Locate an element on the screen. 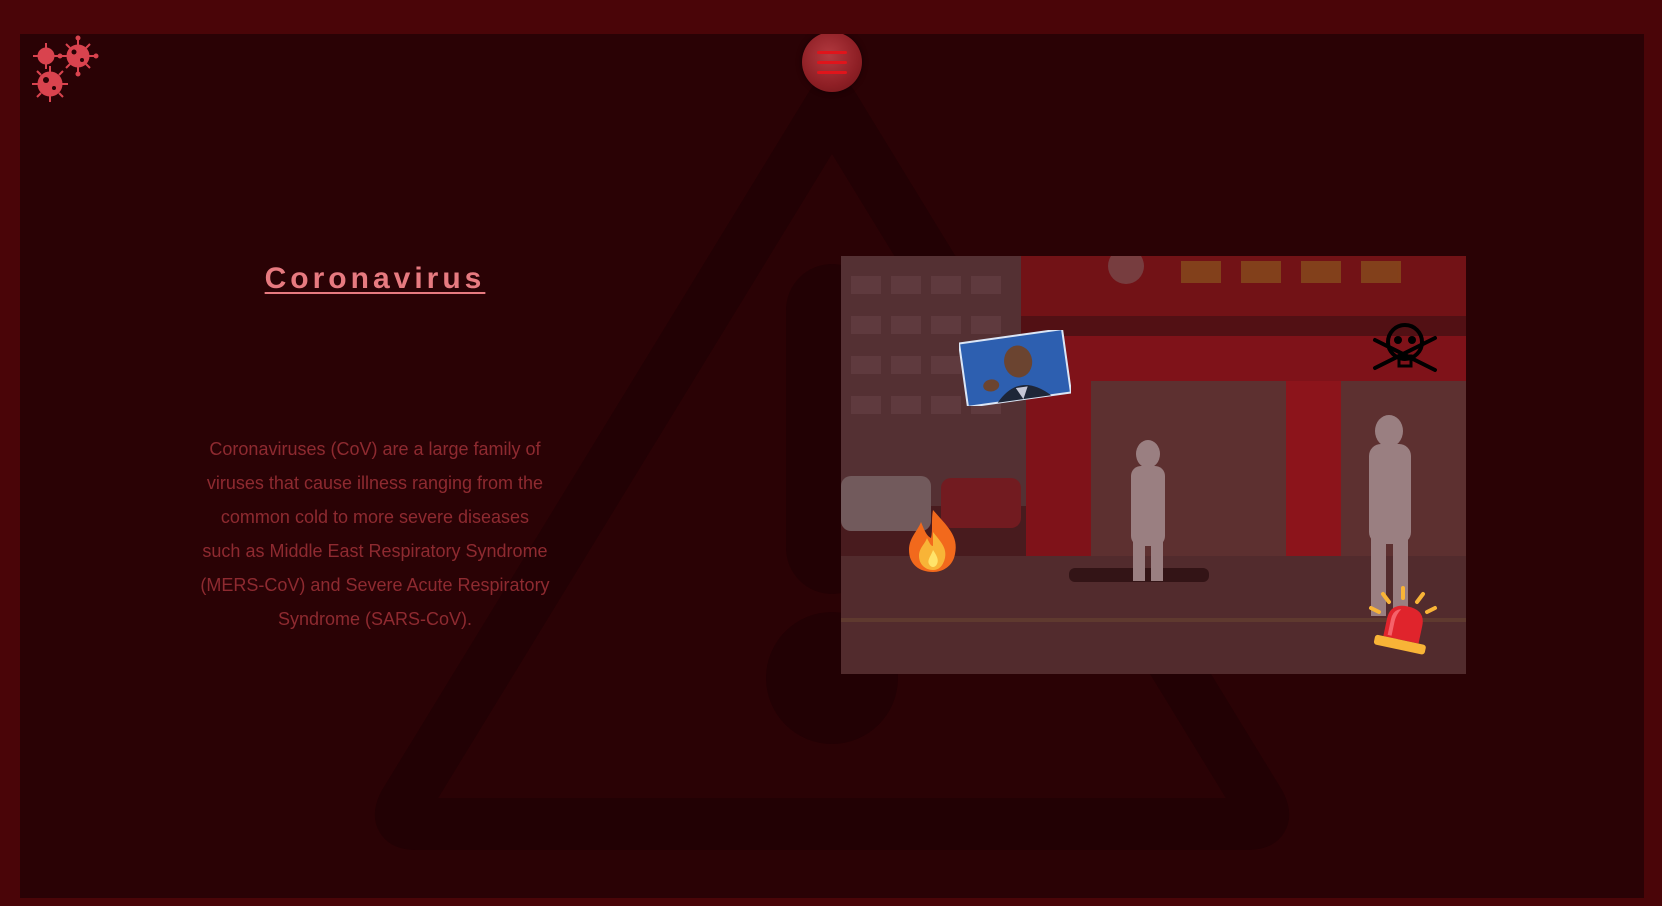  menu-button is located at coordinates (832, 63).